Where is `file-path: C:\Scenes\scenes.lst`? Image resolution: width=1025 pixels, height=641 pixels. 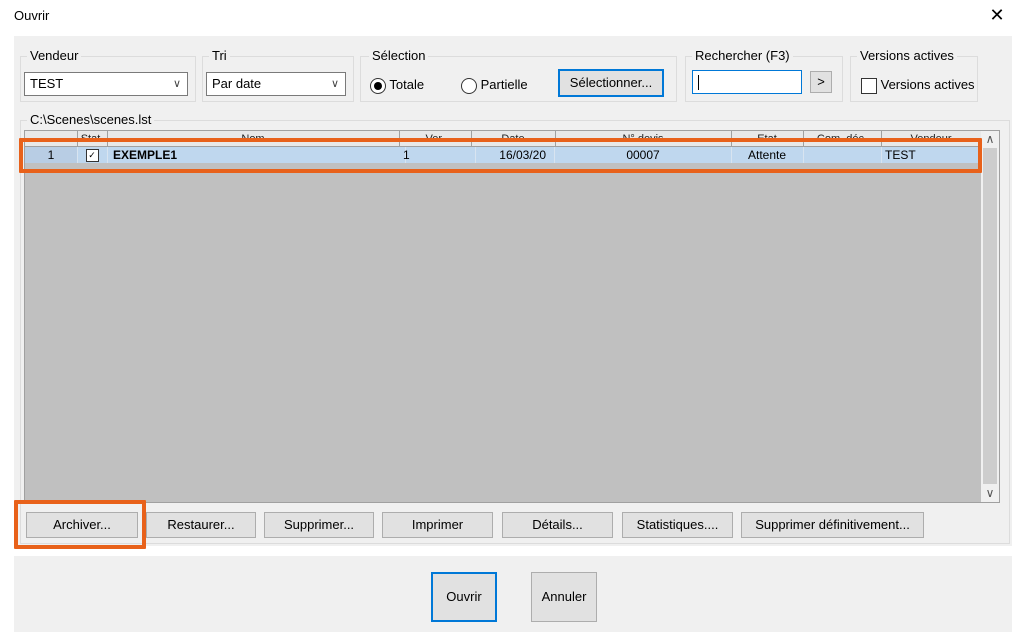 file-path: C:\Scenes\scenes.lst is located at coordinates (91, 120).